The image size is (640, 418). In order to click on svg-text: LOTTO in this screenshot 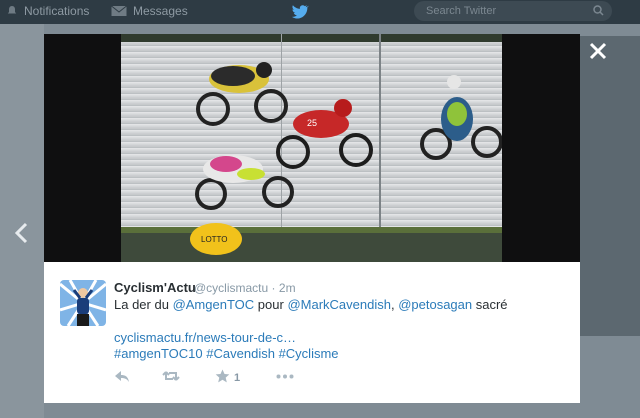, I will do `click(214, 239)`.